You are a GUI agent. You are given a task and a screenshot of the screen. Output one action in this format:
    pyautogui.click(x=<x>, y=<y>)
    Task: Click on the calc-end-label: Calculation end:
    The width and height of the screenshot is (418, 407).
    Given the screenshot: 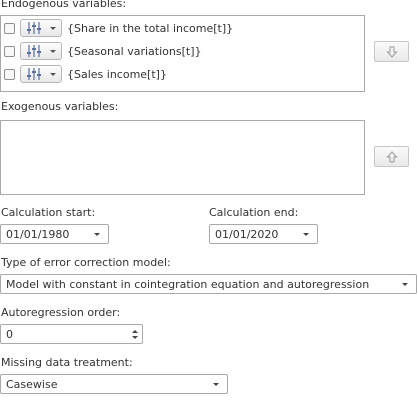 What is the action you would take?
    pyautogui.click(x=254, y=212)
    